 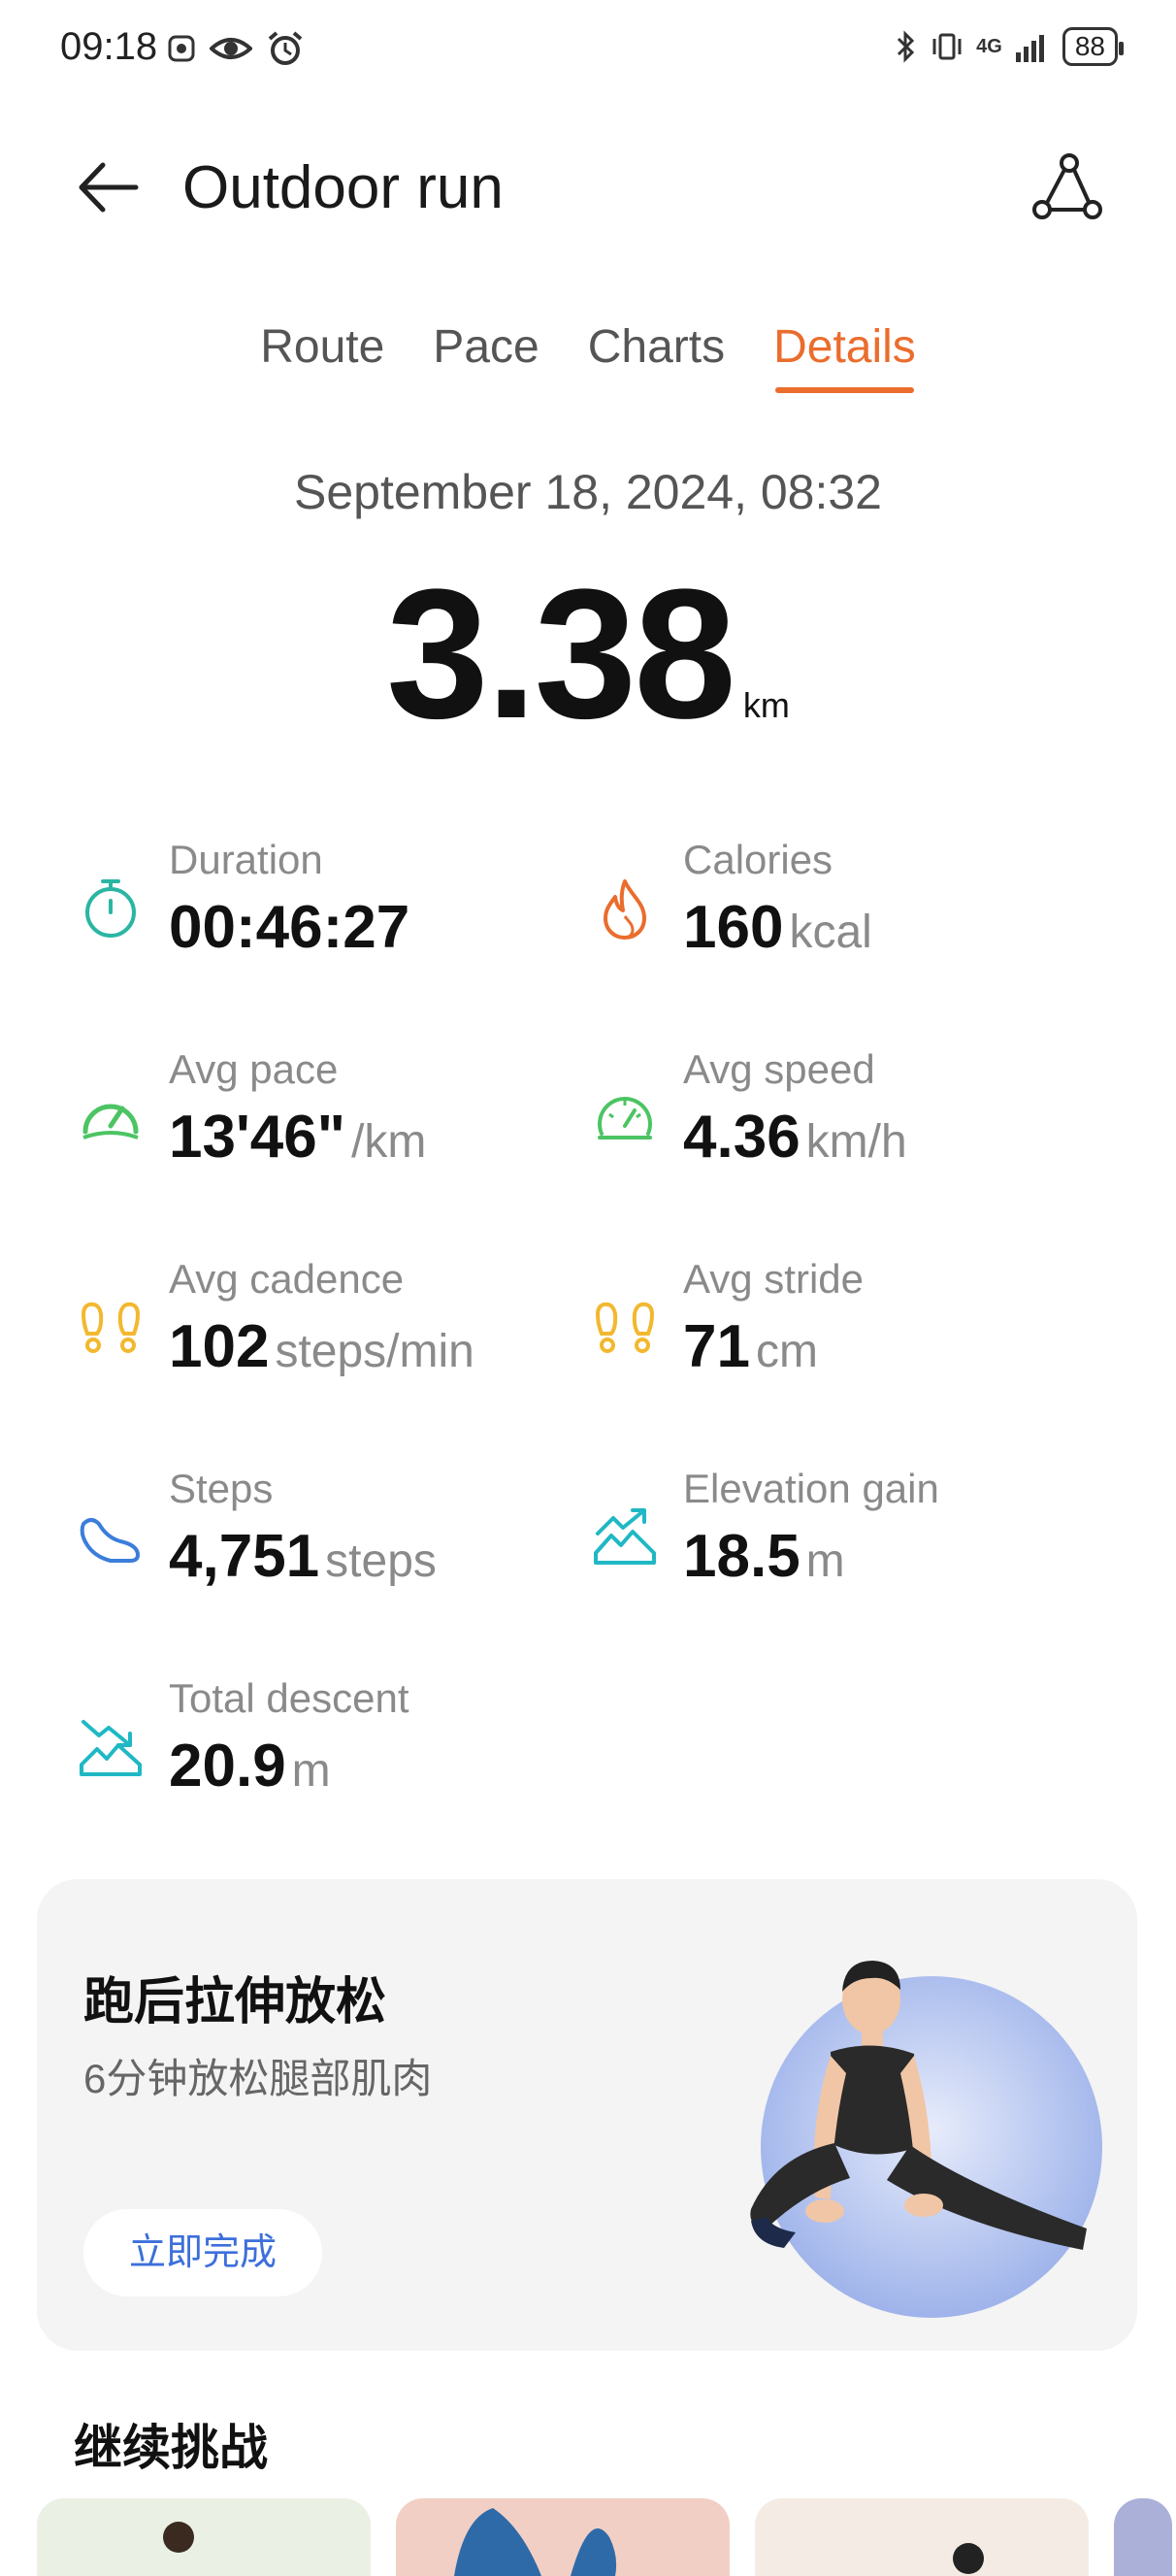 What do you see at coordinates (389, 1142) in the screenshot?
I see `metric-unit: /km` at bounding box center [389, 1142].